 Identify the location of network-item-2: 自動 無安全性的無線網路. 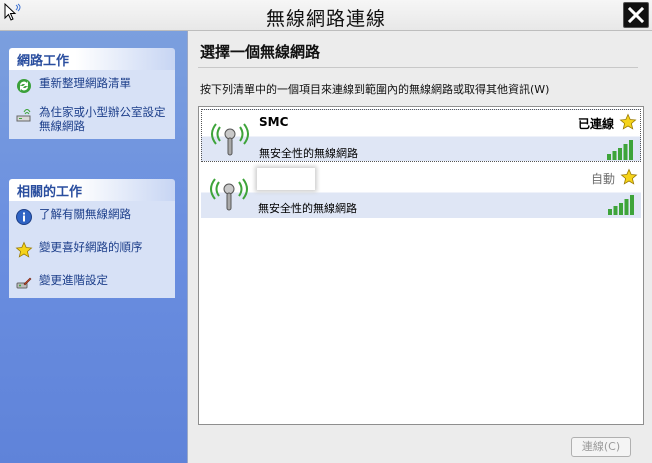
(421, 191).